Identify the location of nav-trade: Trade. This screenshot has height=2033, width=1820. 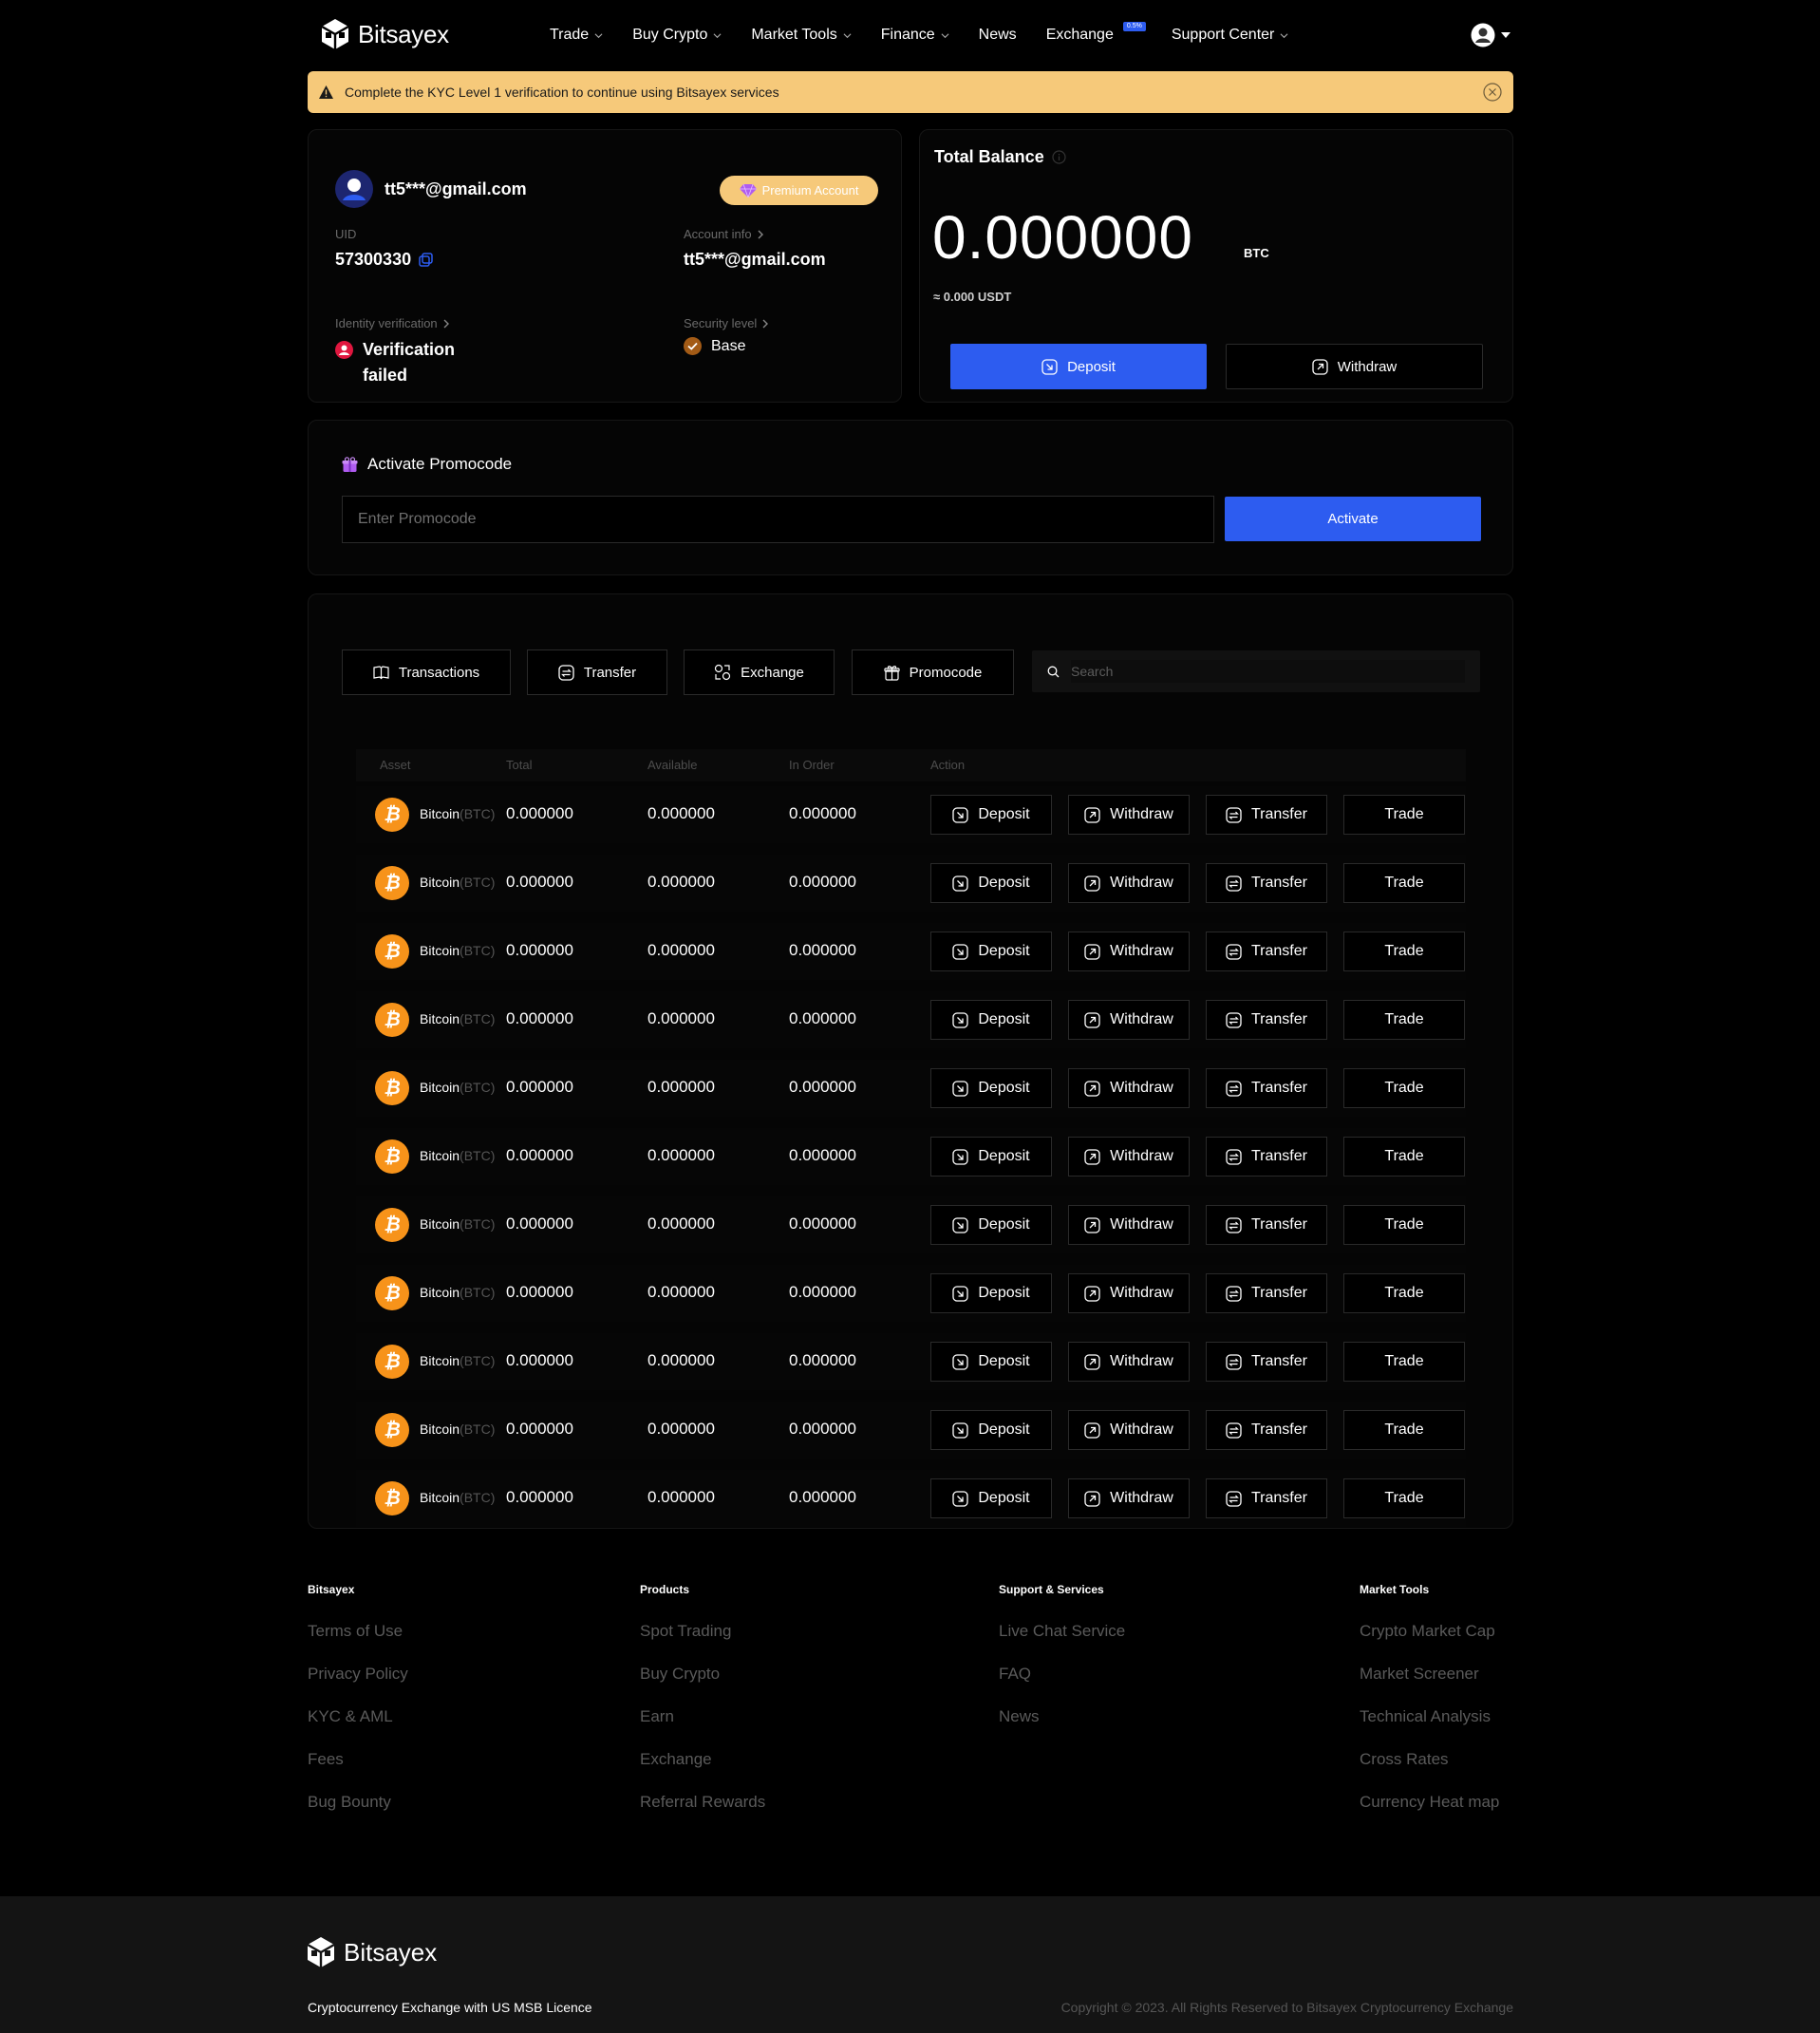
(576, 35).